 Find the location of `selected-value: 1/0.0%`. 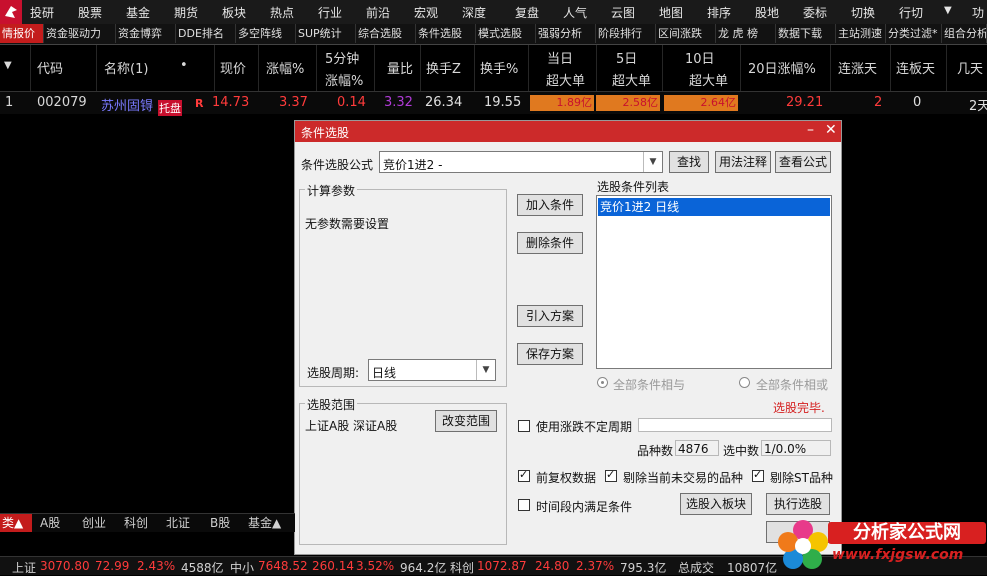

selected-value: 1/0.0% is located at coordinates (785, 449).